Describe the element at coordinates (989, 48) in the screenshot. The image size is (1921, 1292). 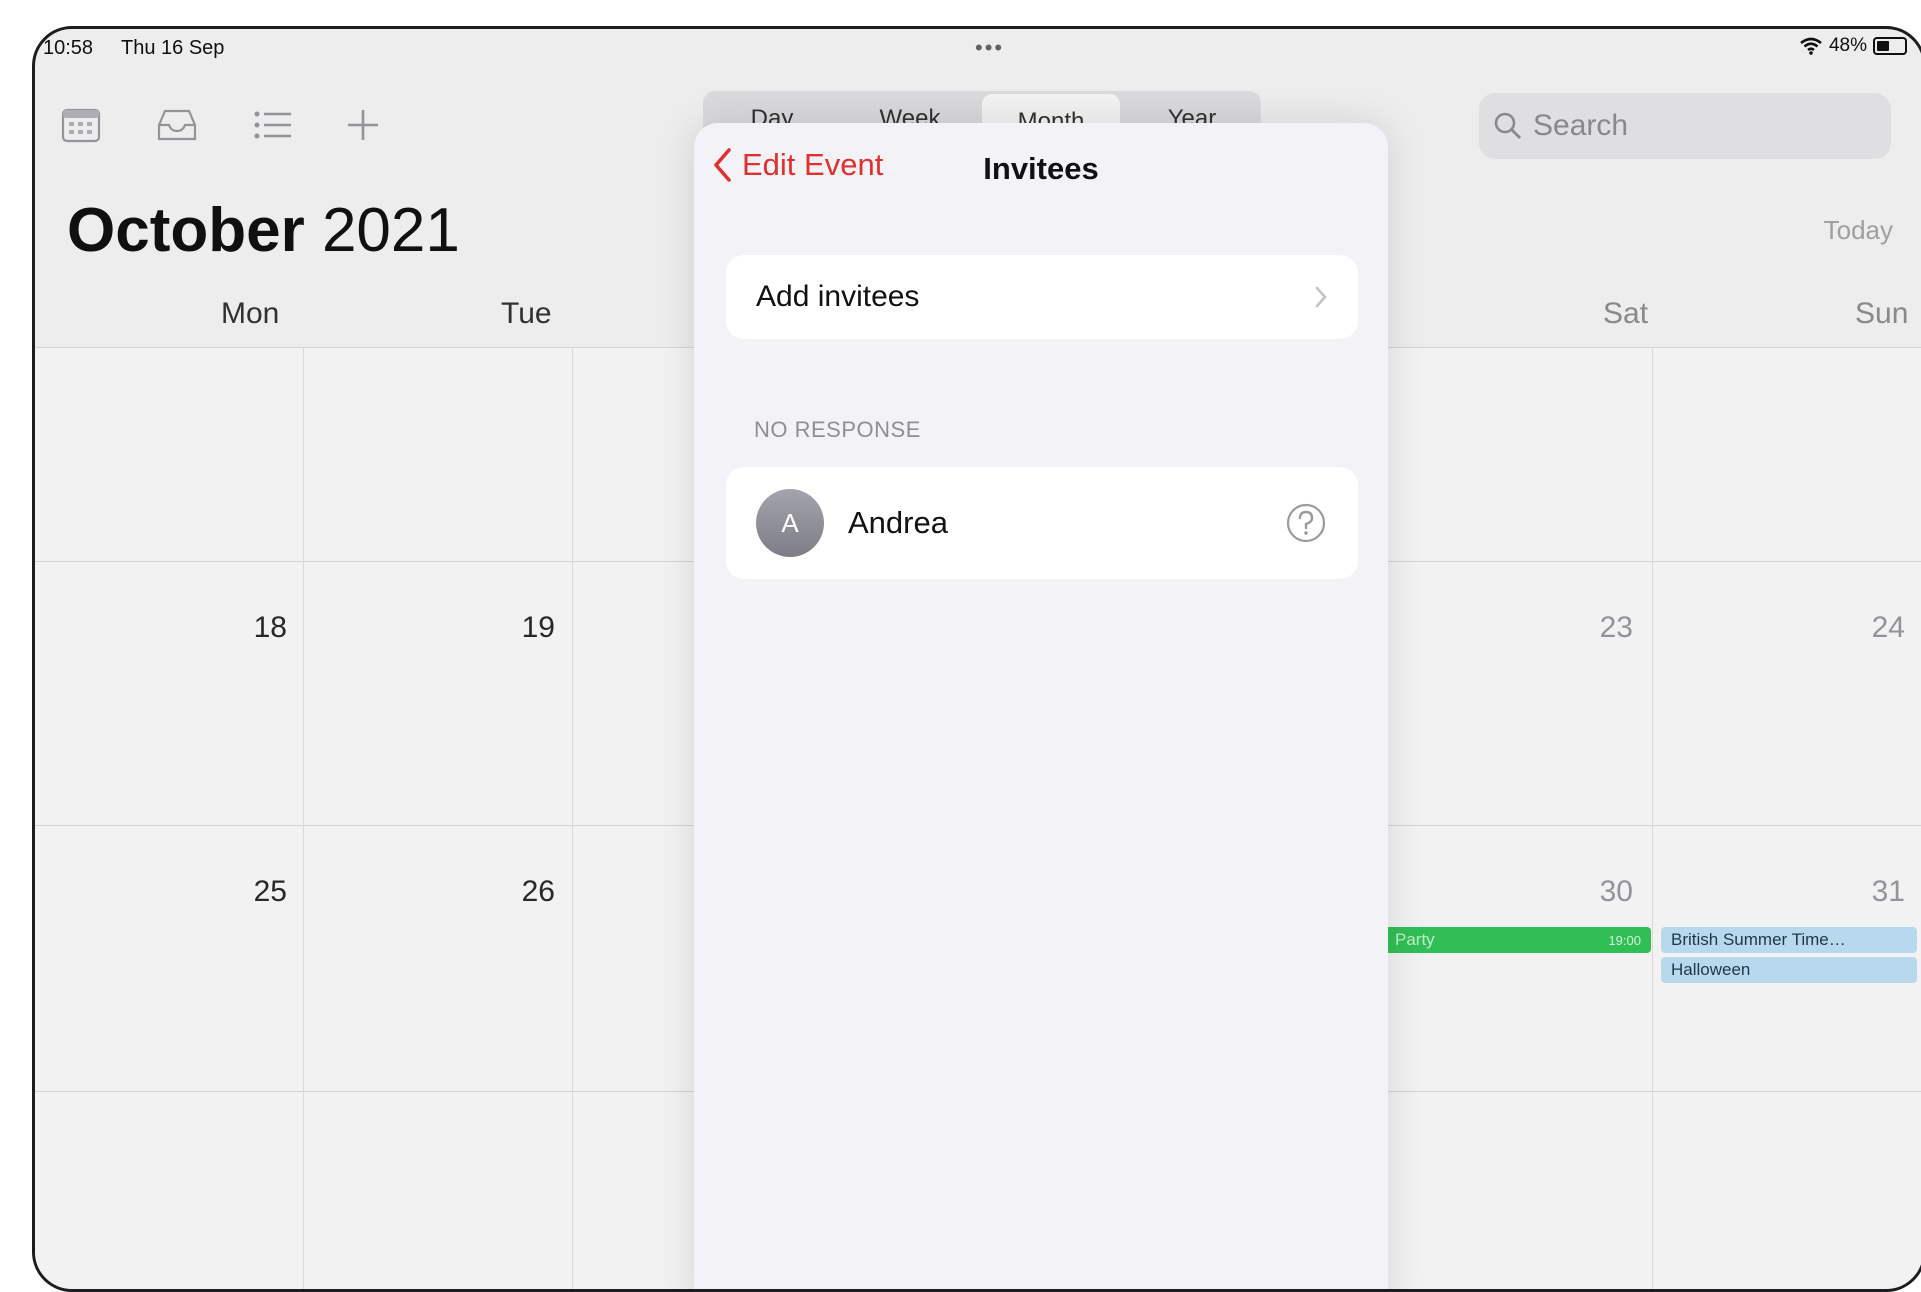
I see `multitasking-dots-icon: •••` at that location.